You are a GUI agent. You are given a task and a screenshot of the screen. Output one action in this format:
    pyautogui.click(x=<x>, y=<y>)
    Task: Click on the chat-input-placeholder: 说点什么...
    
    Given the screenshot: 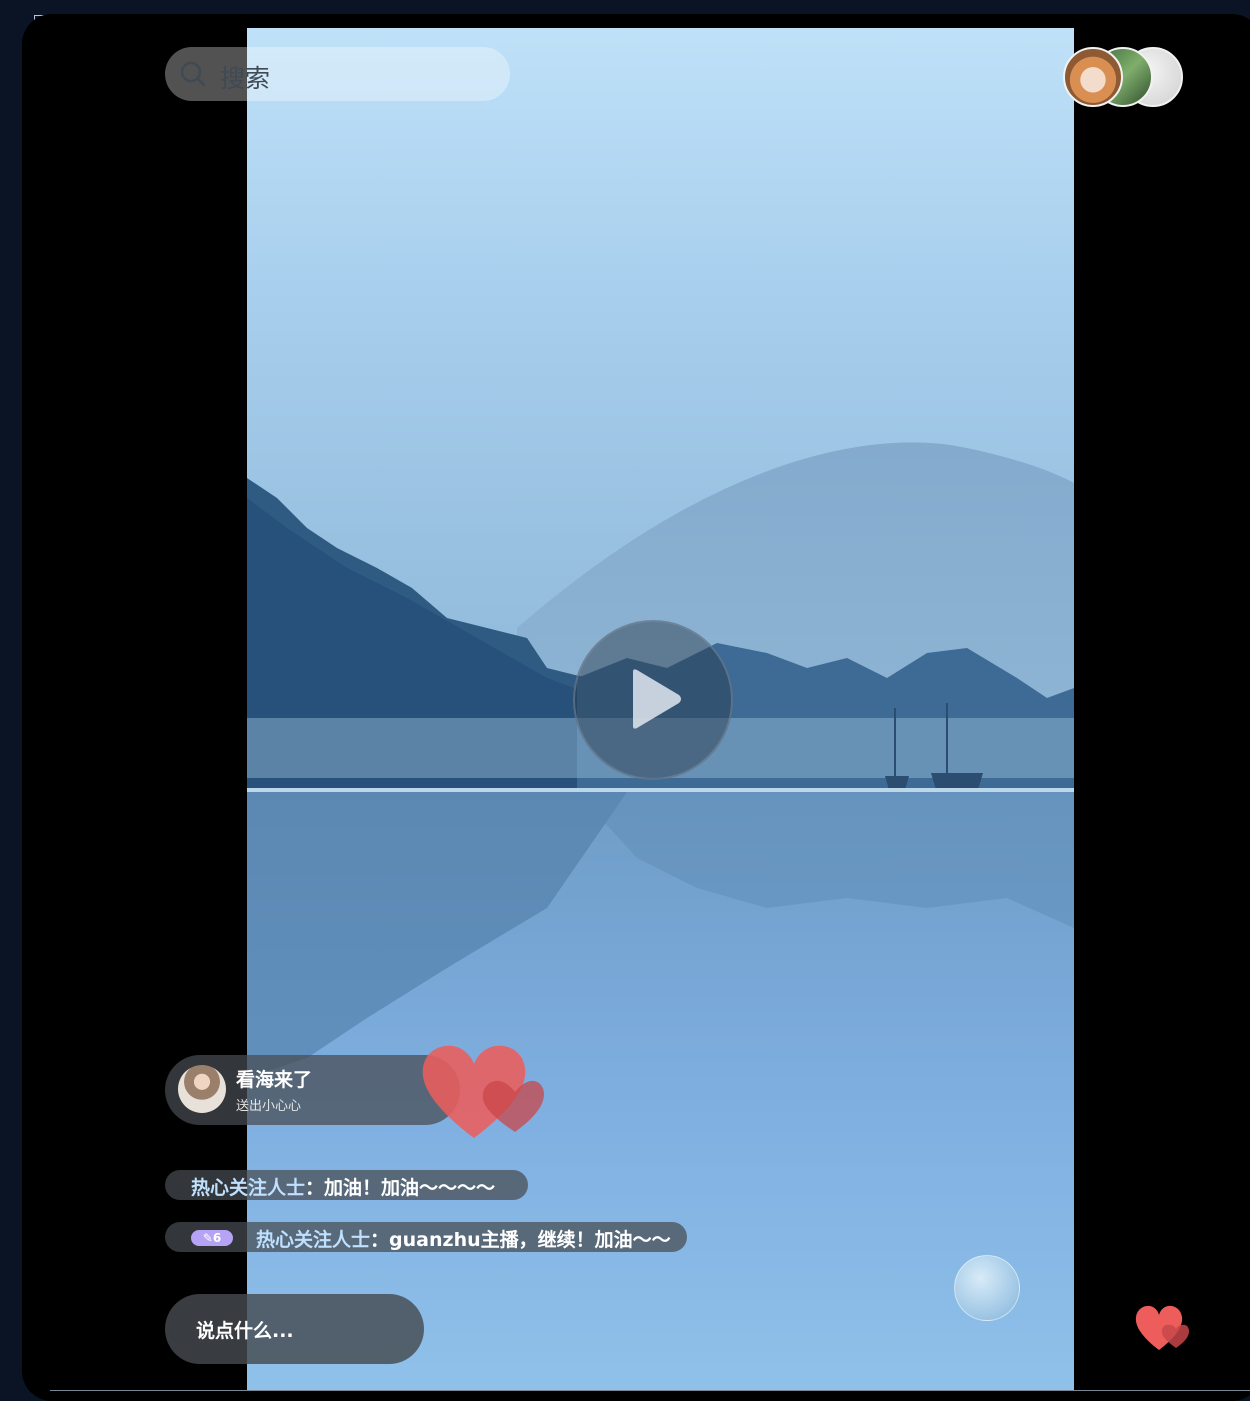 What is the action you would take?
    pyautogui.click(x=245, y=1331)
    